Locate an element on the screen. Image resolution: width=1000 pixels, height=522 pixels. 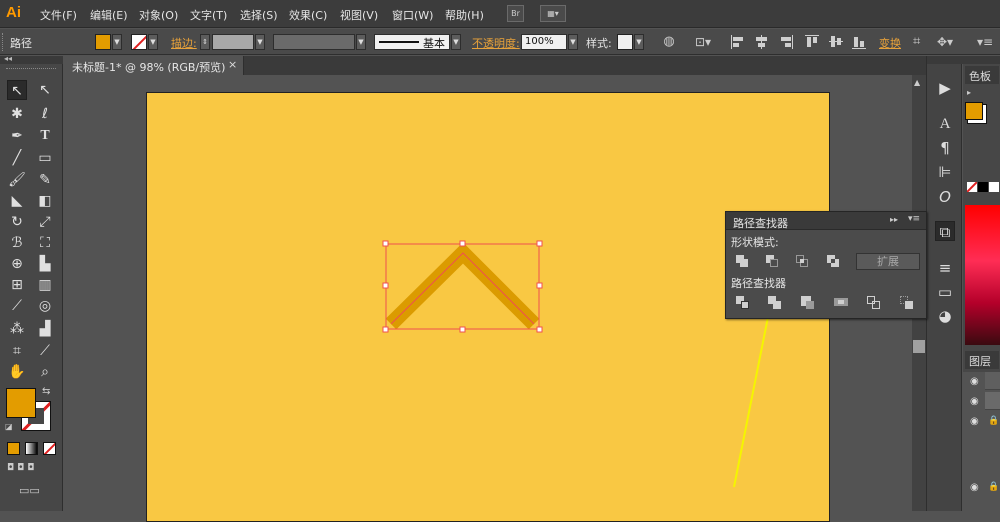
exclude-button is located at coordinates (834, 261).